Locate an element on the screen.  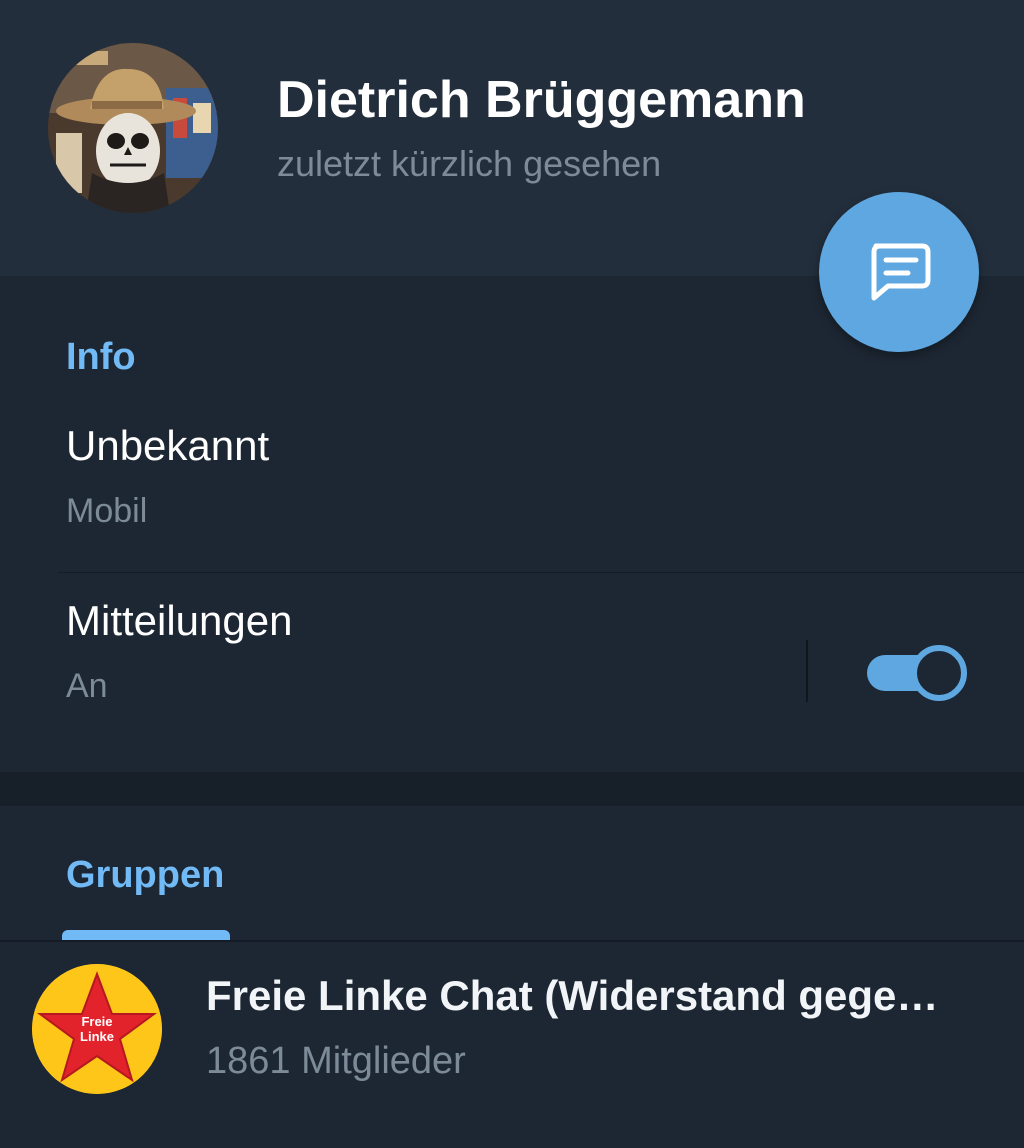
info-section-title: Info is located at coordinates (101, 357).